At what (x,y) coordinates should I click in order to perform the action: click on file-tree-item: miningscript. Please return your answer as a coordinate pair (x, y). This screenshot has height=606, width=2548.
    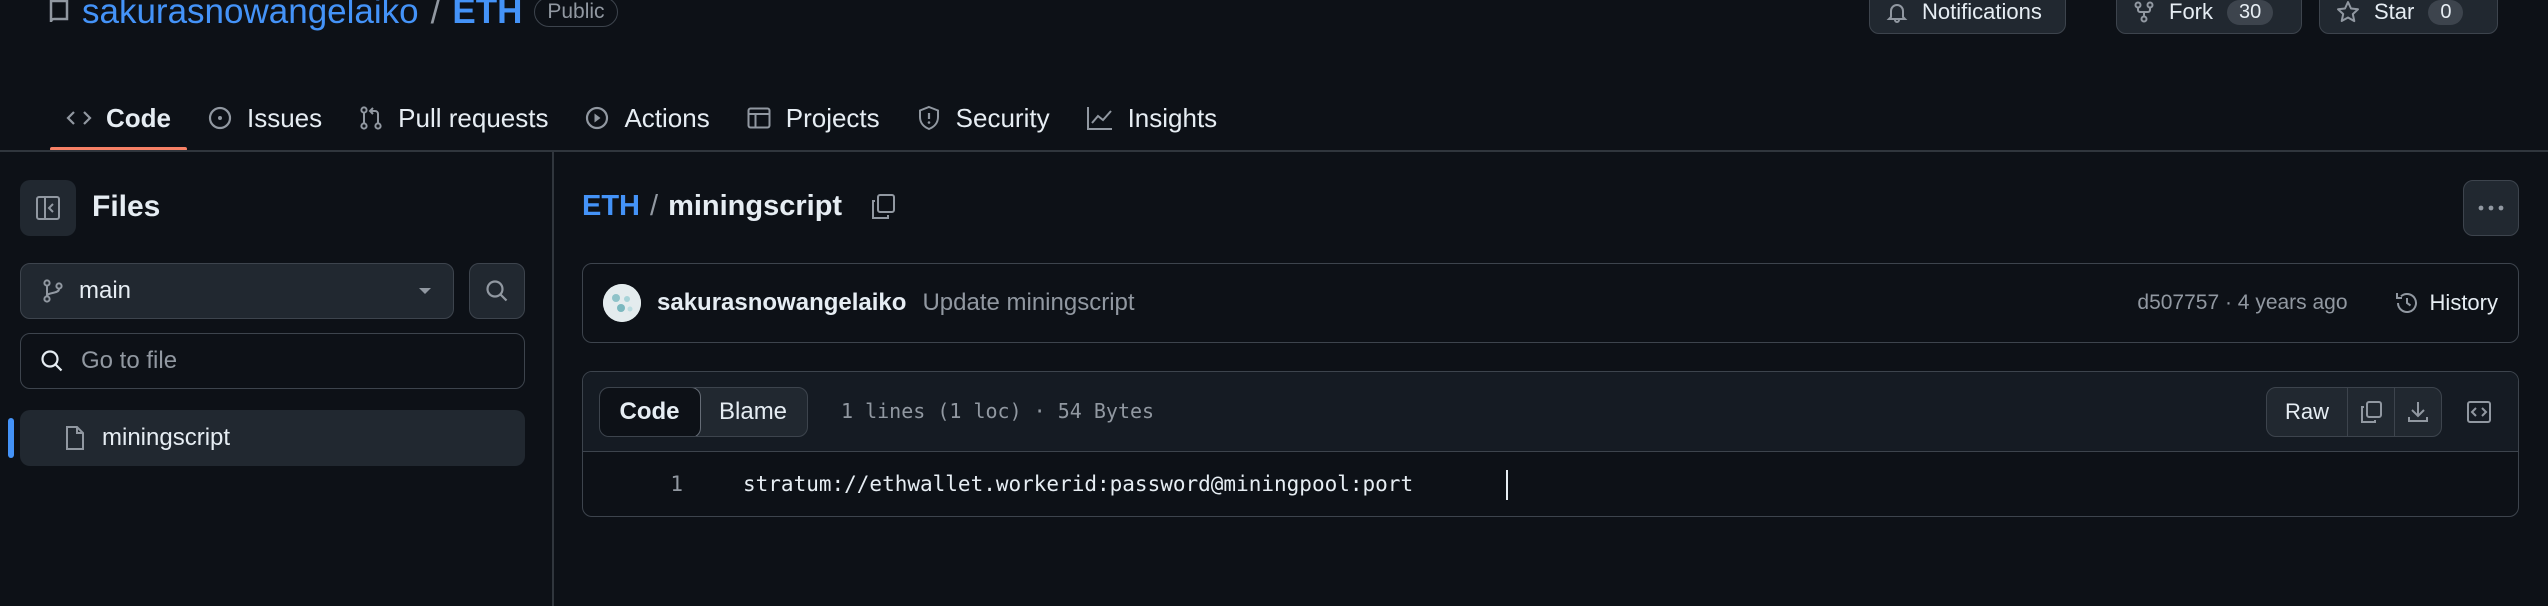
    Looking at the image, I should click on (272, 438).